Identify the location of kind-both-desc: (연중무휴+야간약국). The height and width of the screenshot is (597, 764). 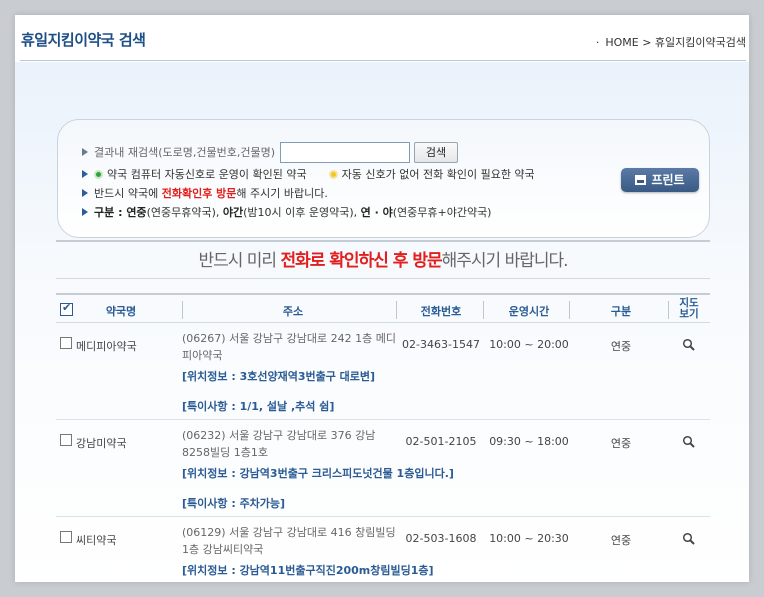
(442, 212).